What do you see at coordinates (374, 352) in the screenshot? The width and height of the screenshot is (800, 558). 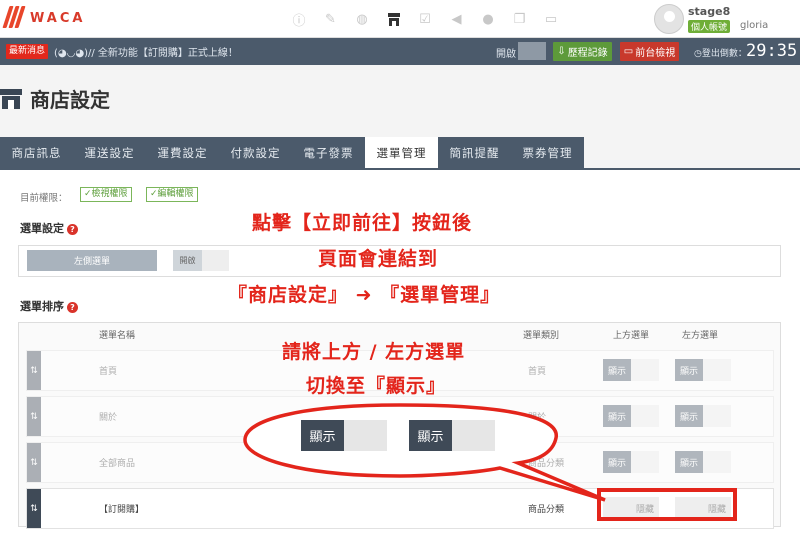 I see `annotation-line: 請將上方 / 左方選單` at bounding box center [374, 352].